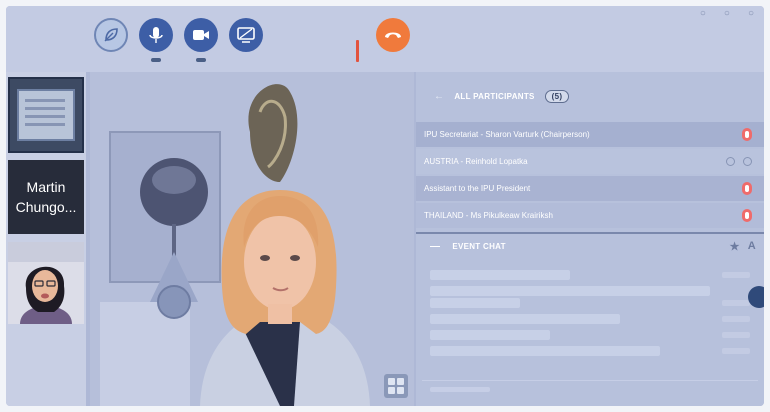  I want to click on participant-row: AUSTRIA - Reinhold Lopatka, so click(590, 161).